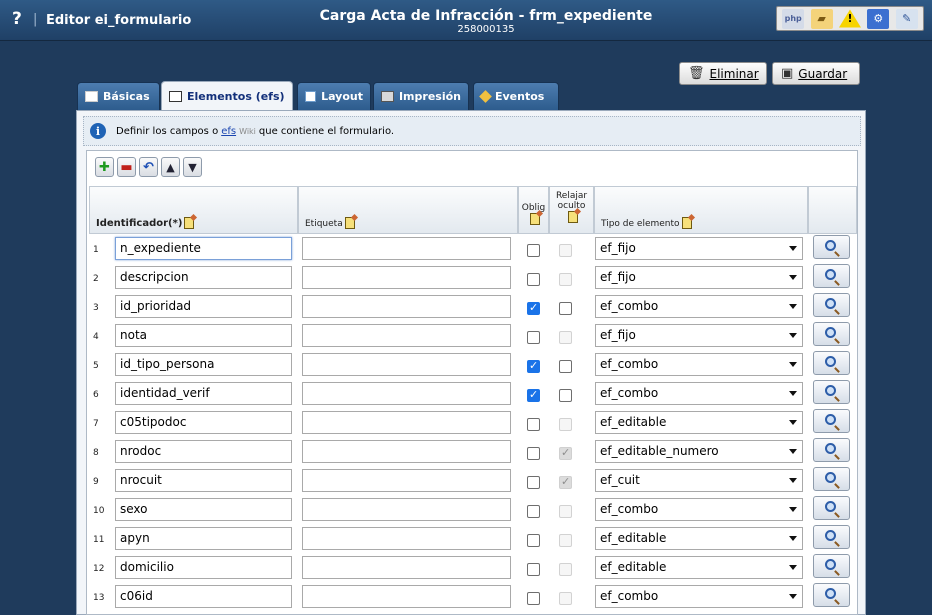 This screenshot has height=615, width=932. What do you see at coordinates (170, 167) in the screenshot?
I see `move-up-button: ▲` at bounding box center [170, 167].